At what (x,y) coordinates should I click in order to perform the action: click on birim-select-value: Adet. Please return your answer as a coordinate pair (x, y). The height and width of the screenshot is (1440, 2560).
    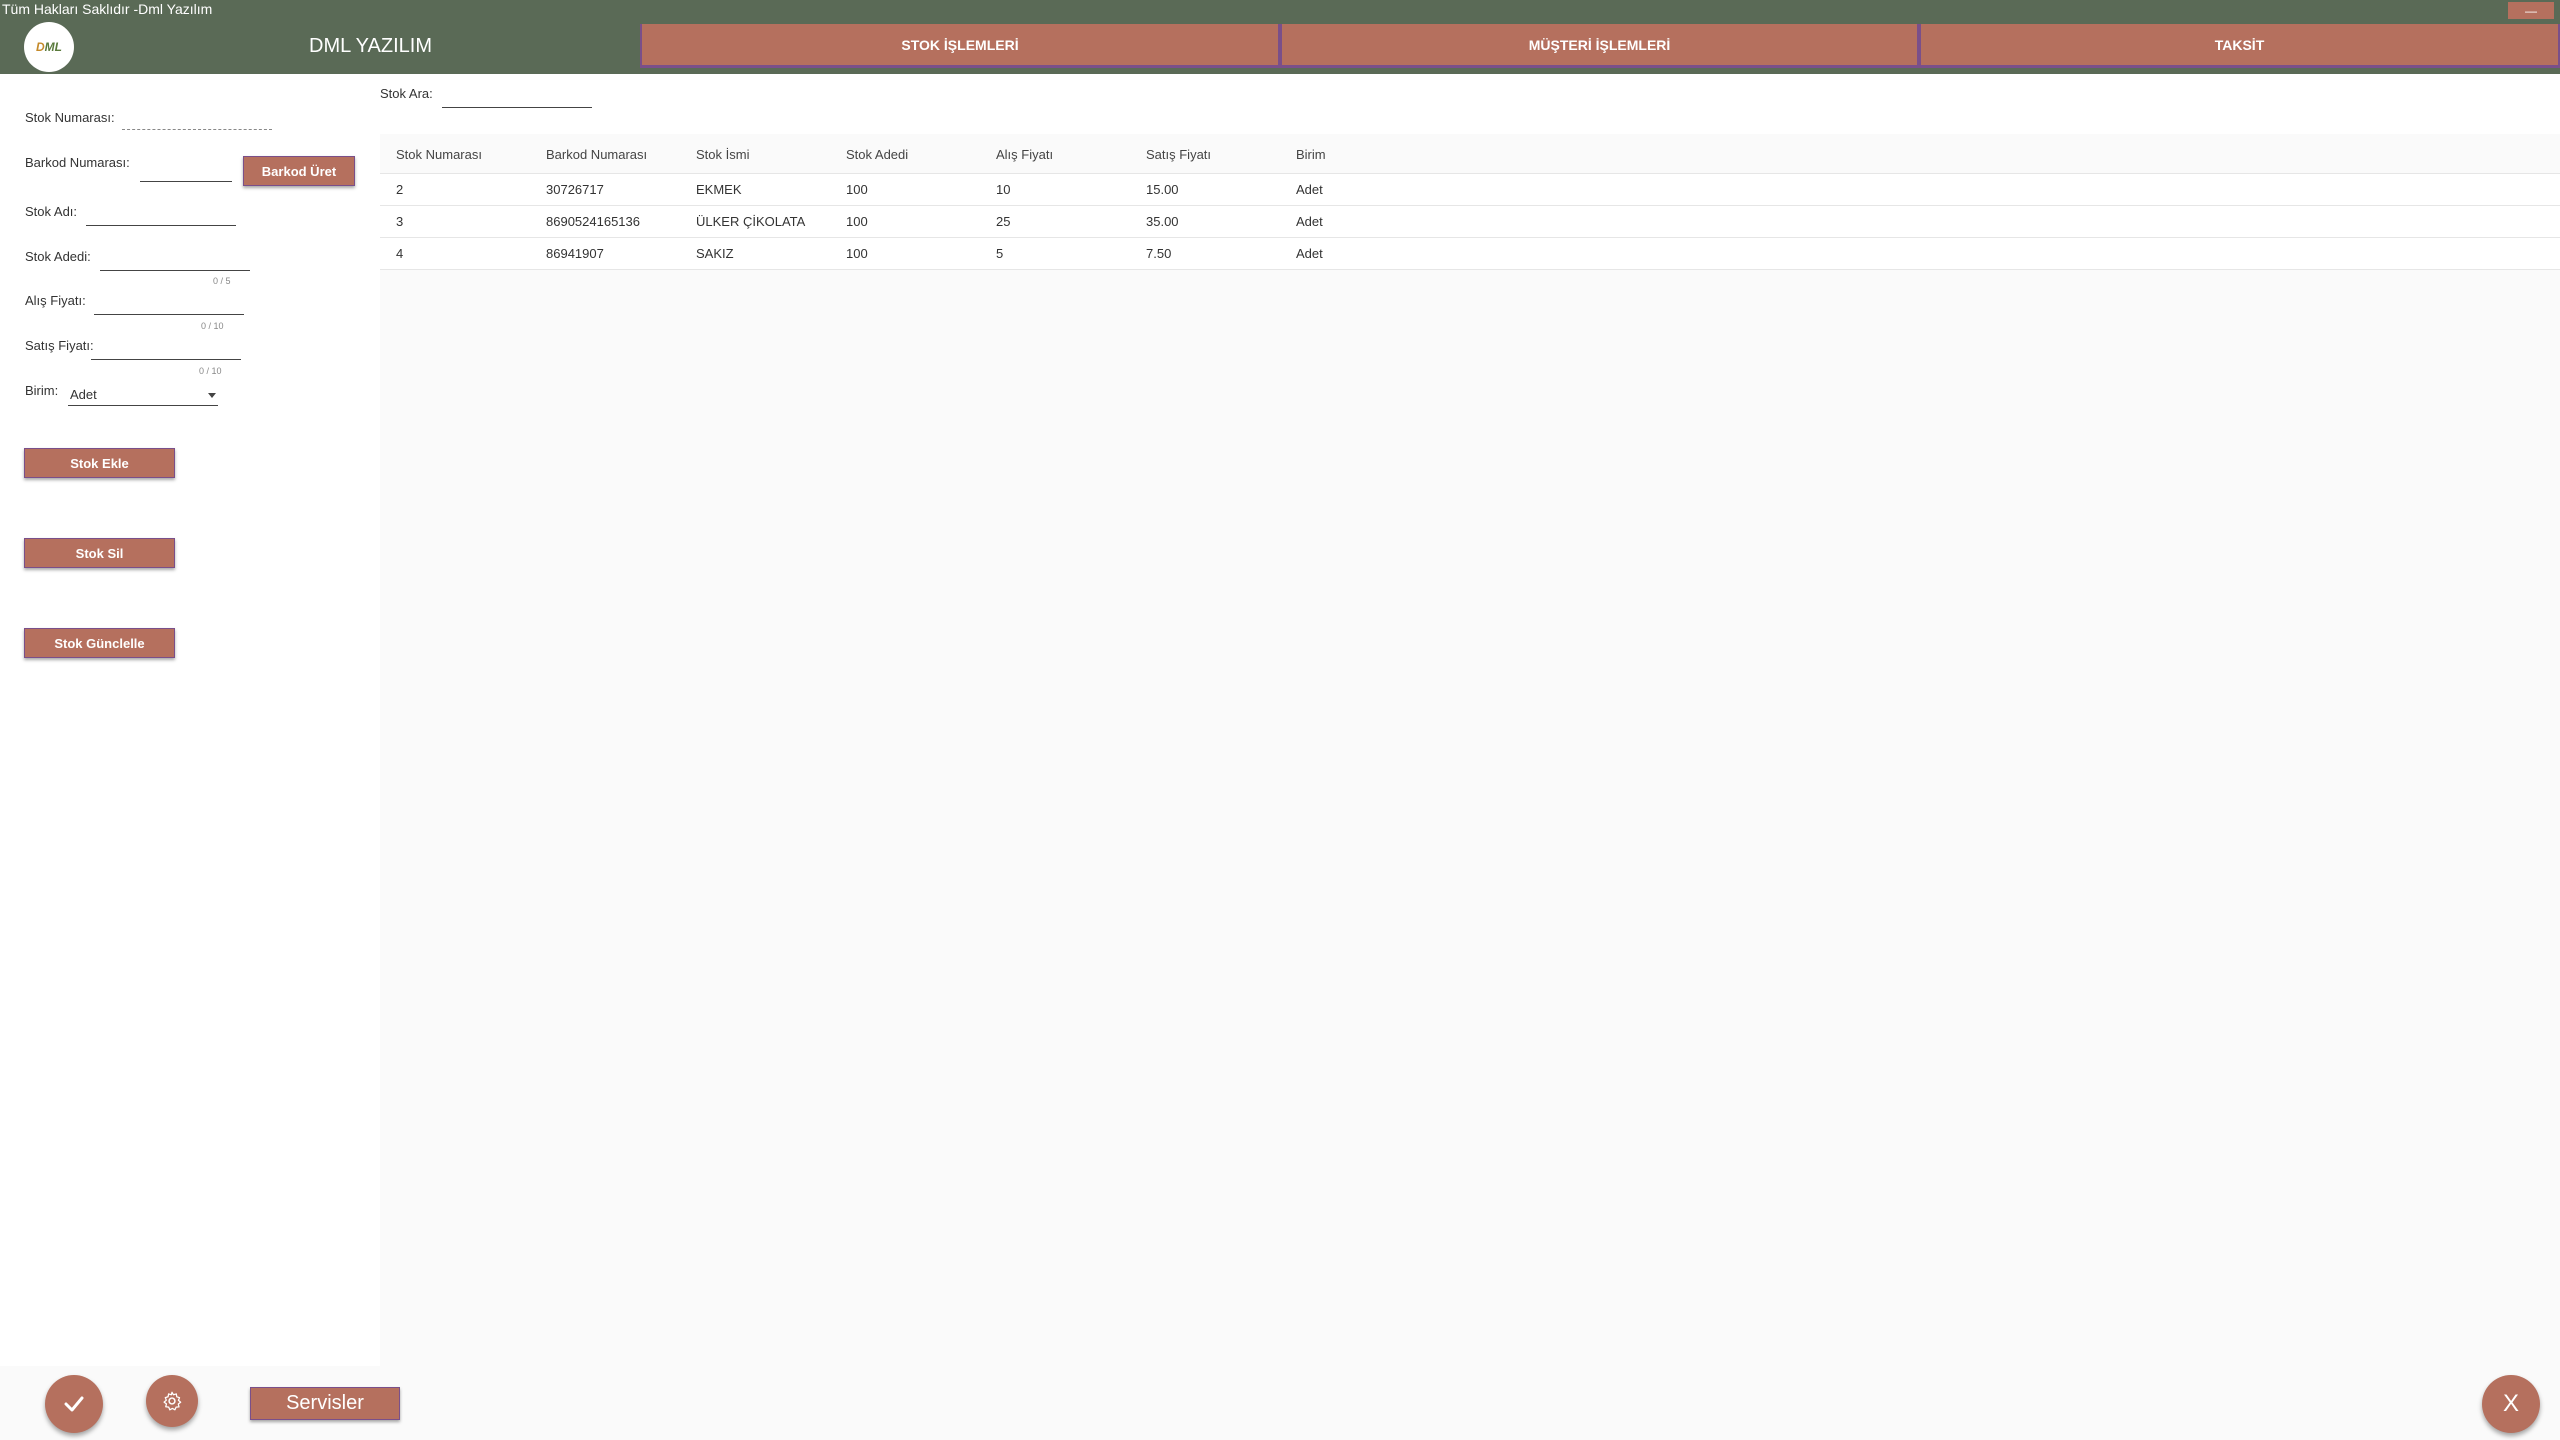
    Looking at the image, I should click on (83, 394).